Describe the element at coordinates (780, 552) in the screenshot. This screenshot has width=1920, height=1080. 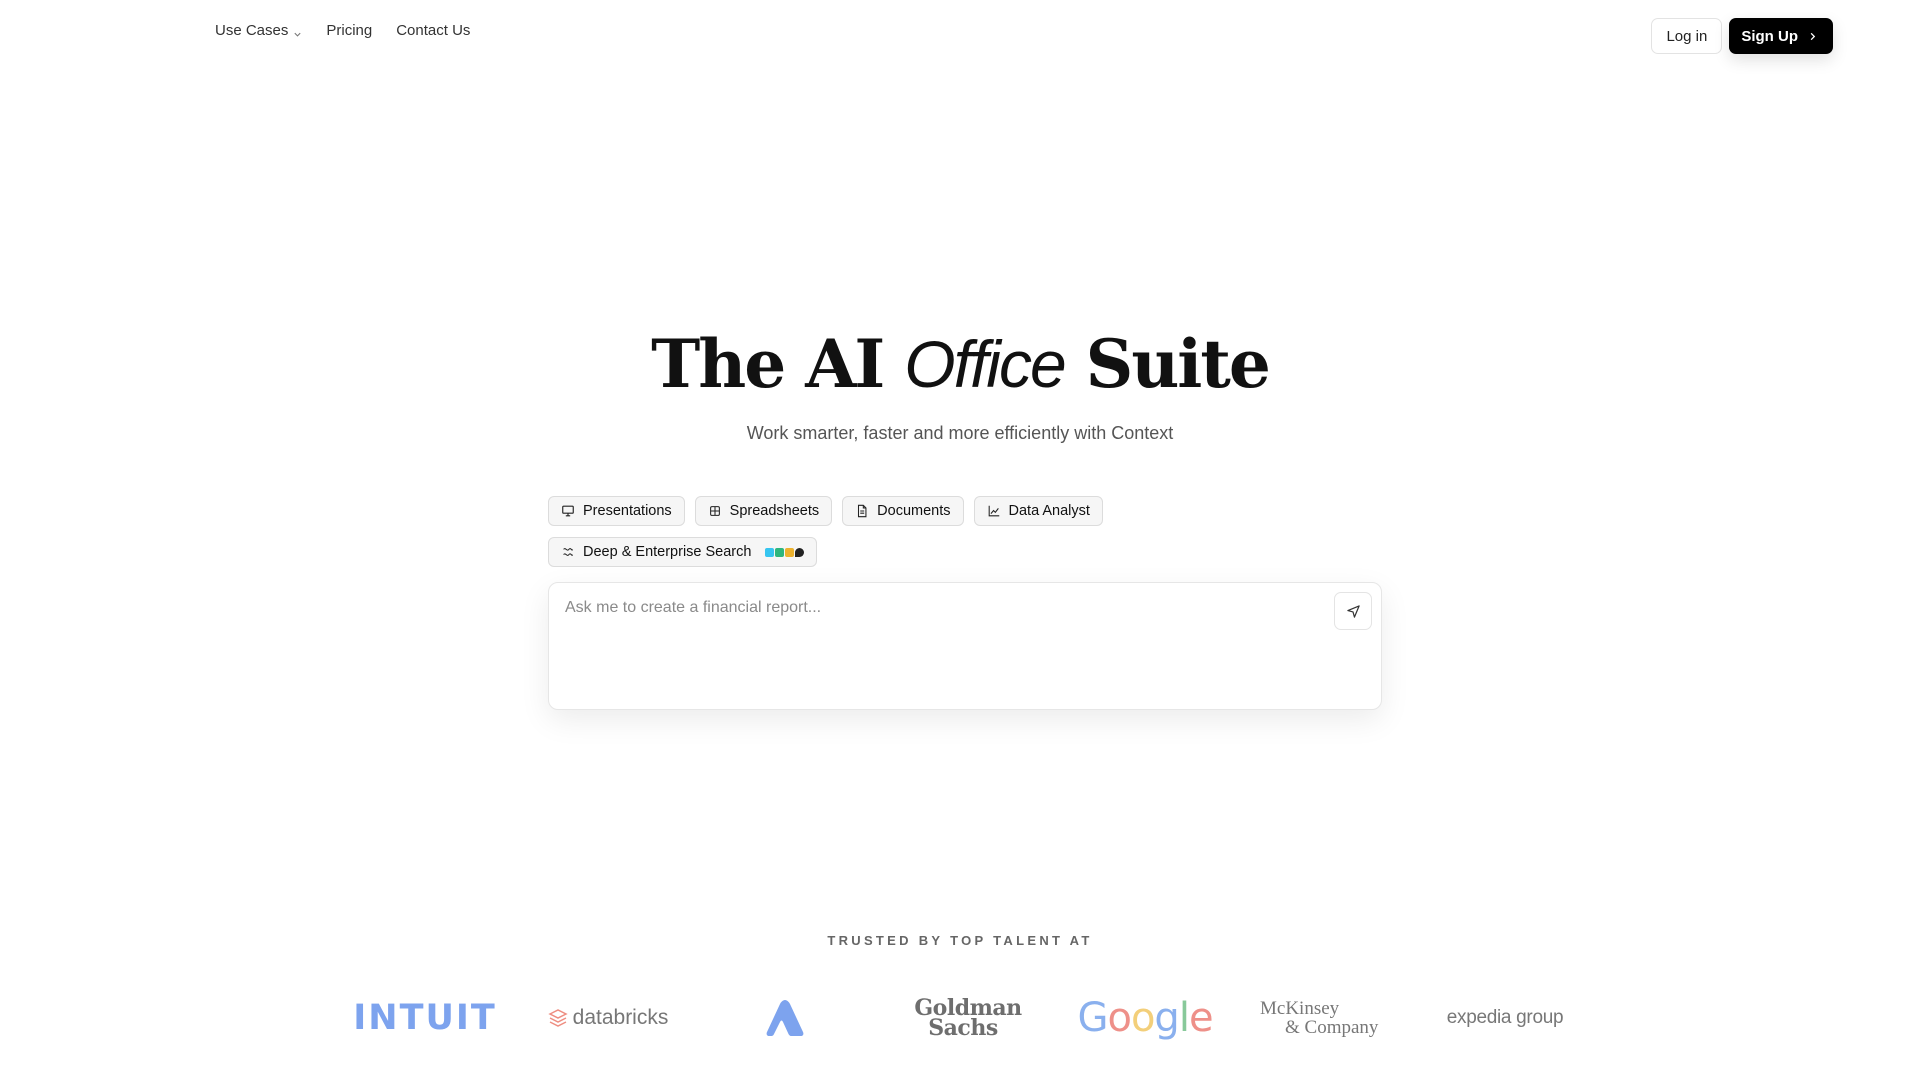
I see `drive-icon` at that location.